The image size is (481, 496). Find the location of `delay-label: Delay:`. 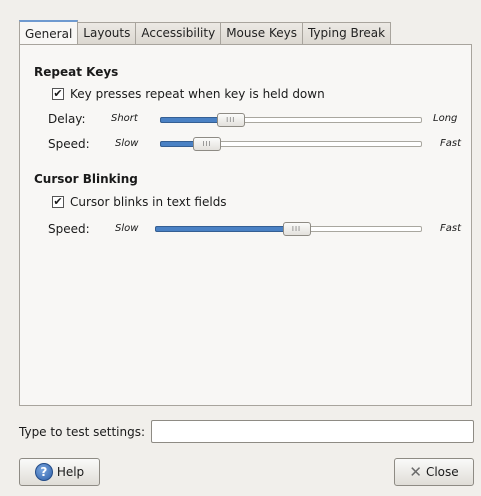

delay-label: Delay: is located at coordinates (67, 119).